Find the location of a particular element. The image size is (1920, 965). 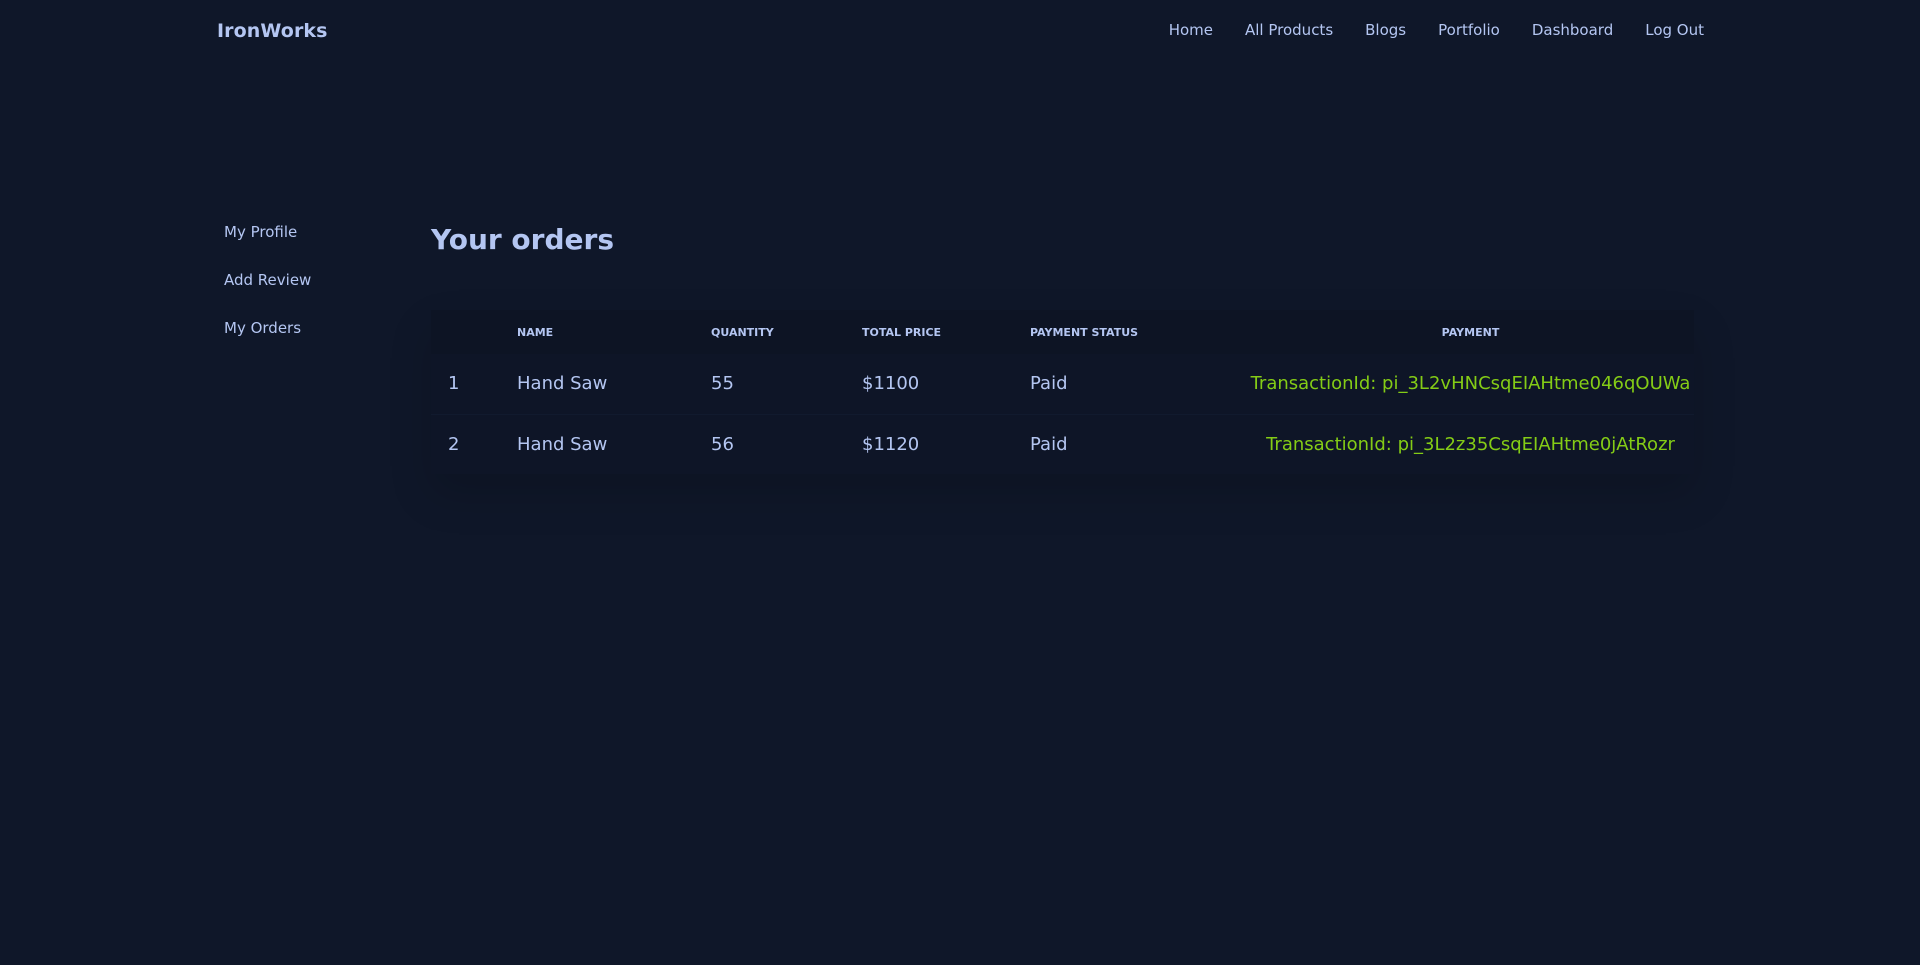

row-index: 2 is located at coordinates (454, 444).